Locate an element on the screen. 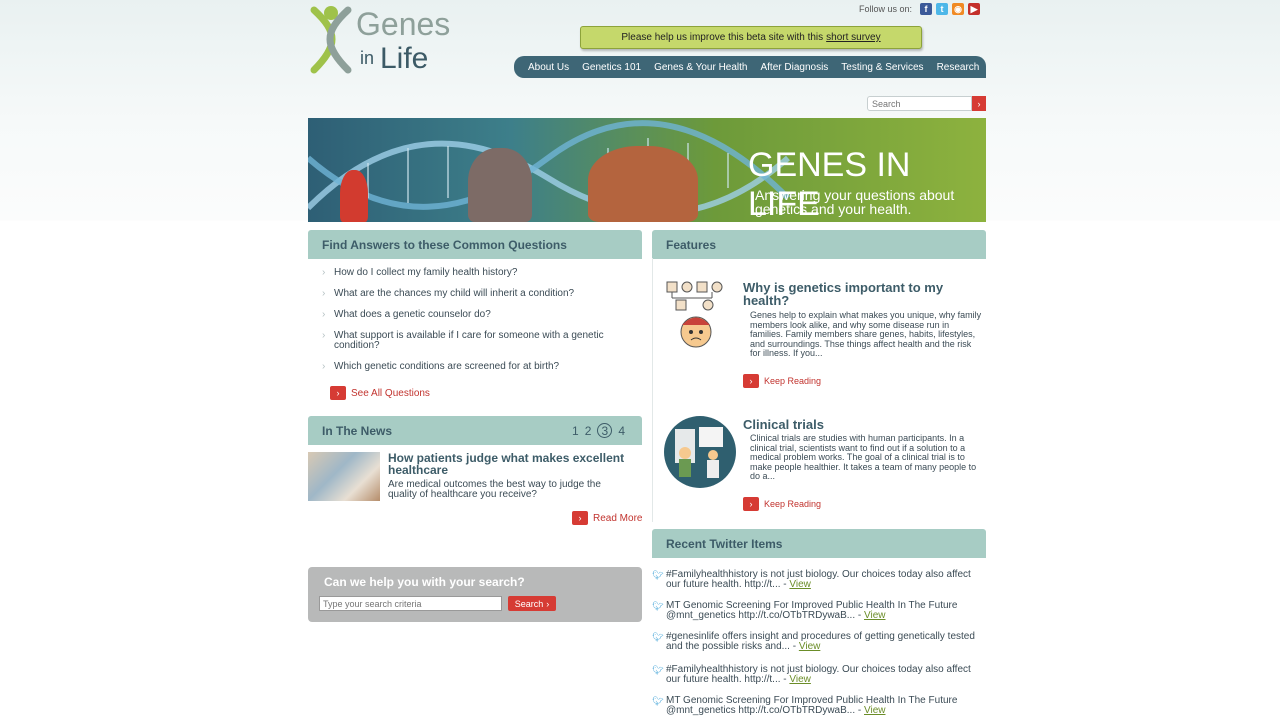 The width and height of the screenshot is (1280, 726). follow-us-bar: Follow us on: f t ◉ ▶ is located at coordinates (920, 9).